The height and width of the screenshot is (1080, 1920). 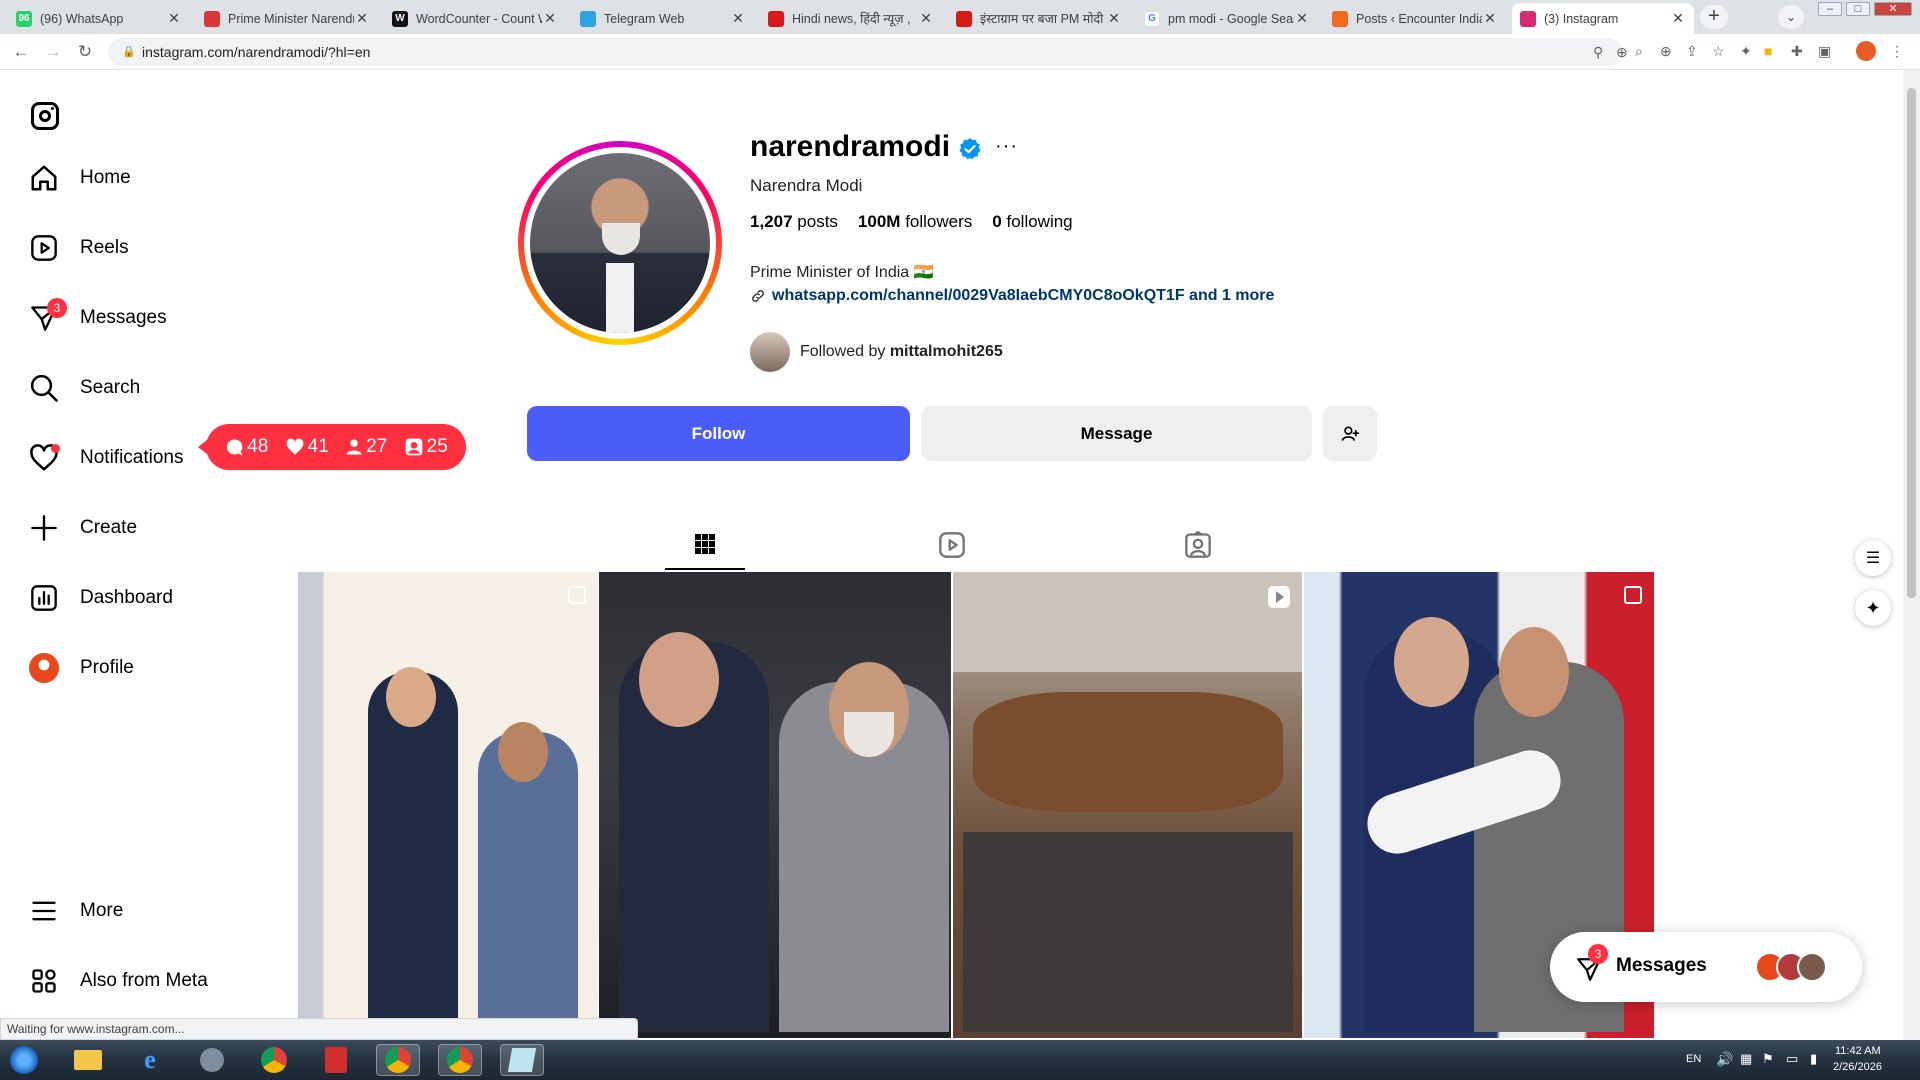 What do you see at coordinates (44, 528) in the screenshot?
I see `plus-icon` at bounding box center [44, 528].